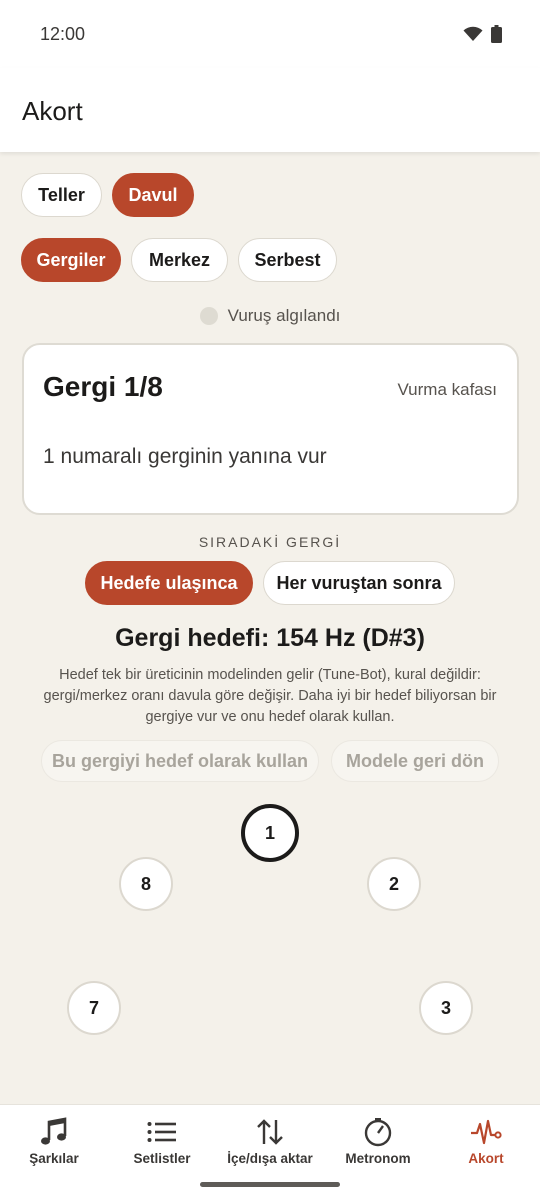 Image resolution: width=540 pixels, height=1200 pixels. Describe the element at coordinates (61, 195) in the screenshot. I see `tab-teller: Teller` at that location.